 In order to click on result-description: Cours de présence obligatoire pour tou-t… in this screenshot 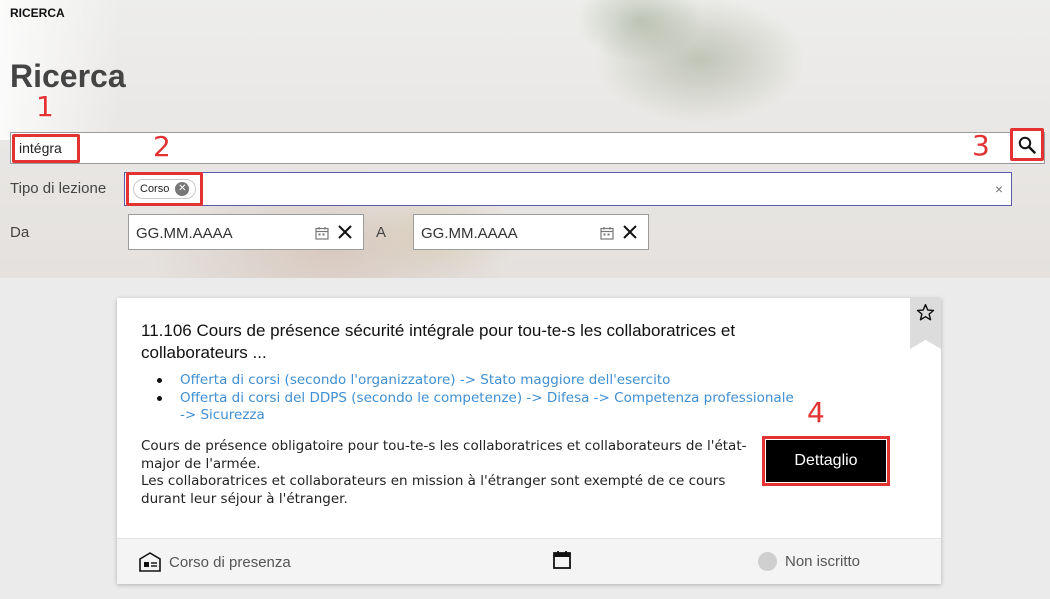, I will do `click(456, 473)`.